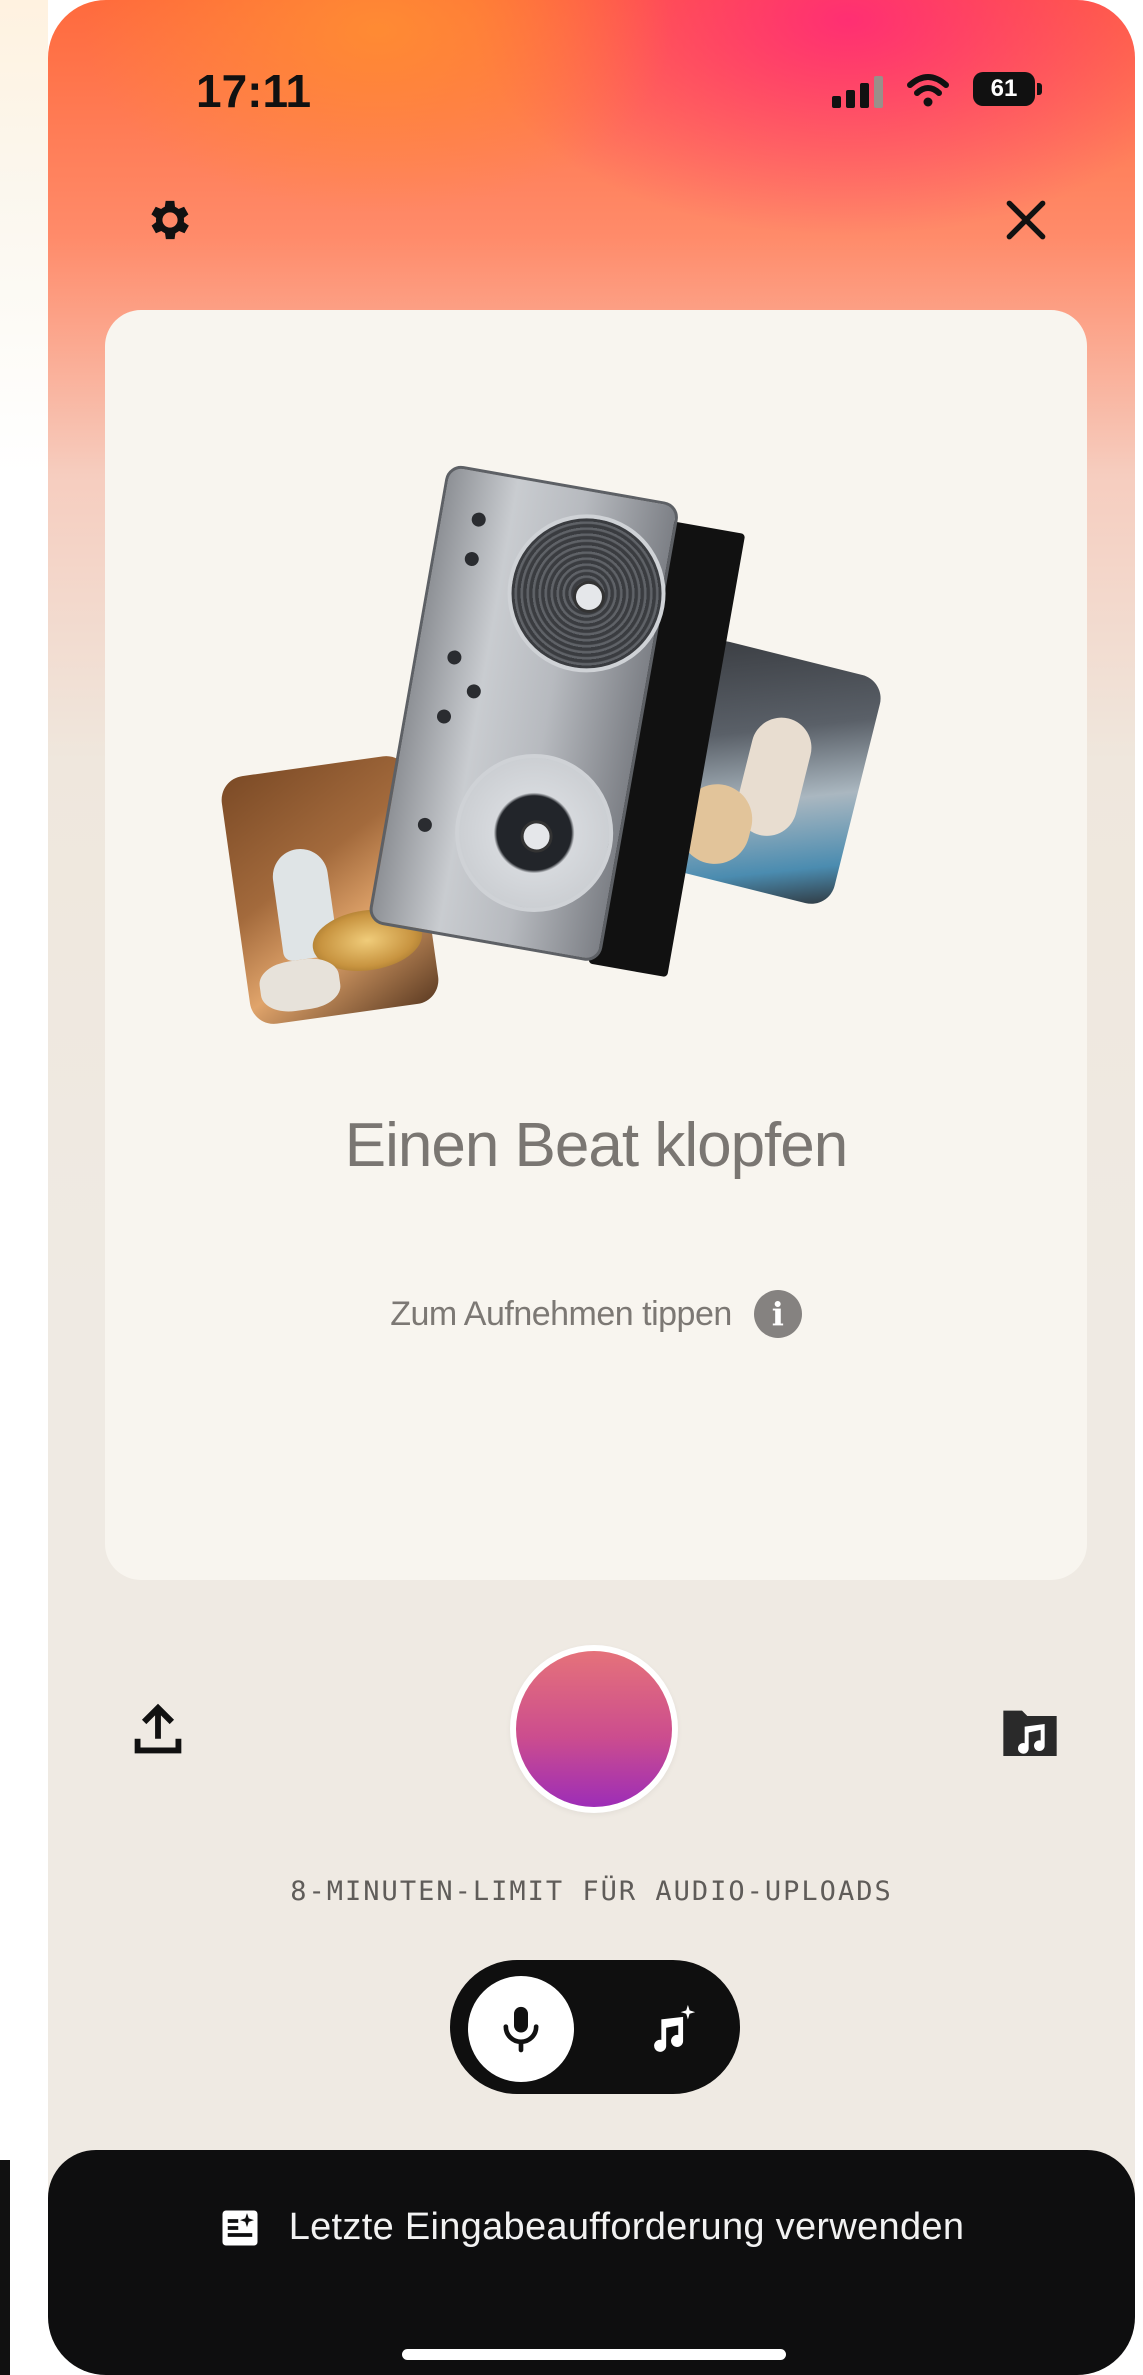 This screenshot has width=1143, height=2375. What do you see at coordinates (596, 1145) in the screenshot?
I see `card-title: Einen Beat klopfen` at bounding box center [596, 1145].